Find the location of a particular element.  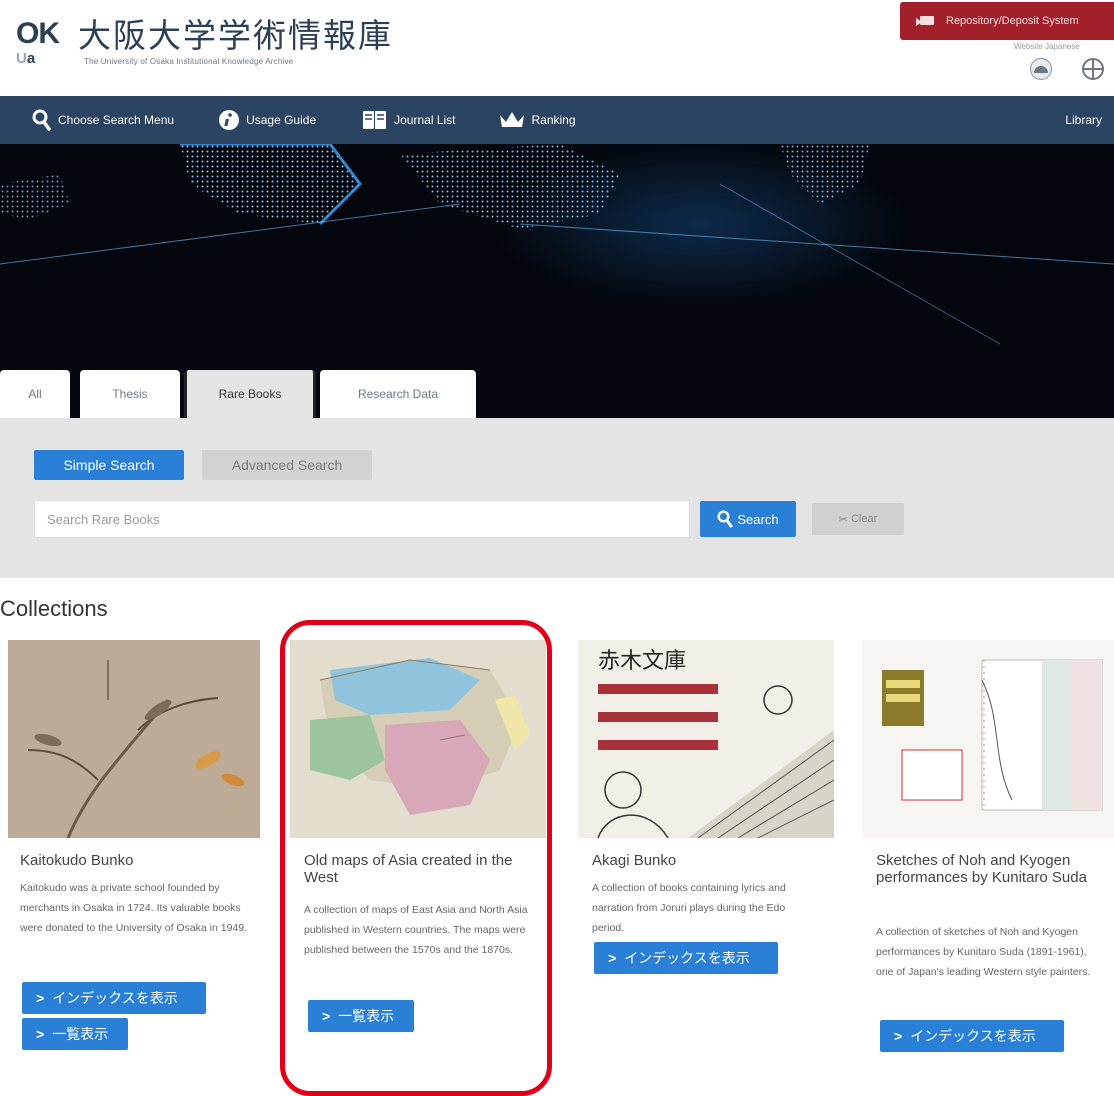

search-button: Search is located at coordinates (748, 519).